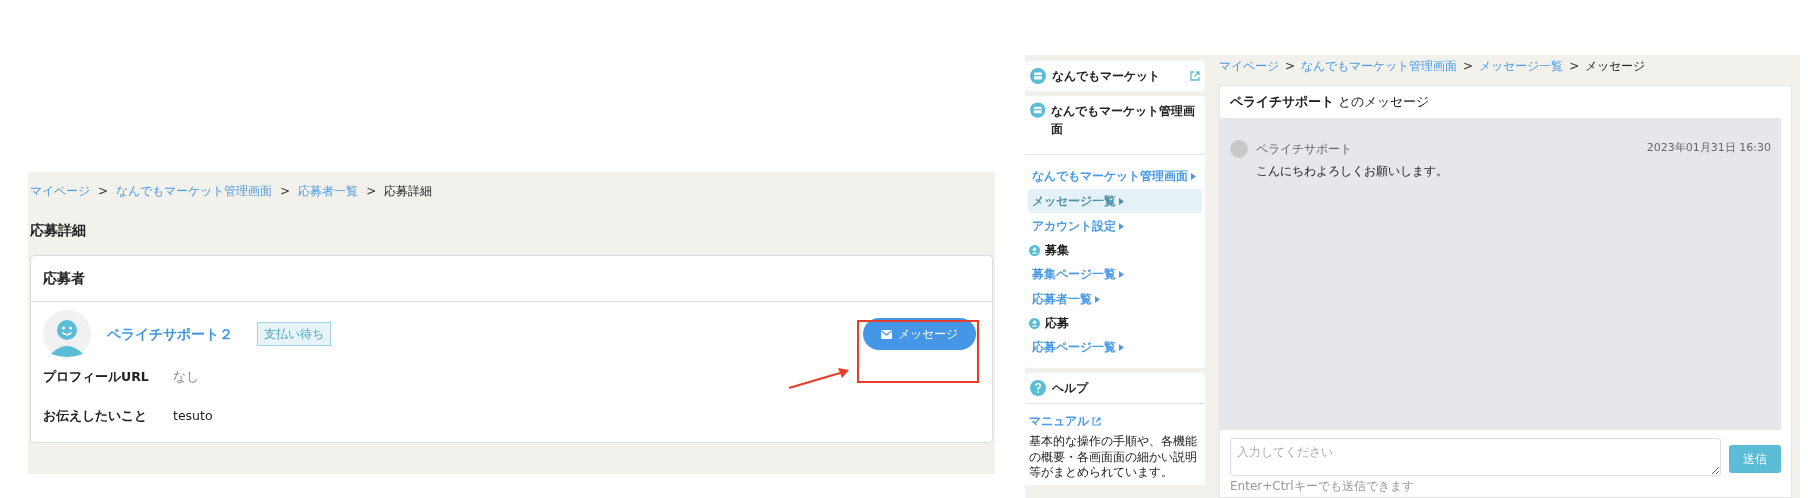 Image resolution: width=1808 pixels, height=498 pixels. Describe the element at coordinates (1113, 458) in the screenshot. I see `help-description: 基本的な操作の手順や、各機能の概要・各画面面の細かい説明等がまとめられています。` at that location.